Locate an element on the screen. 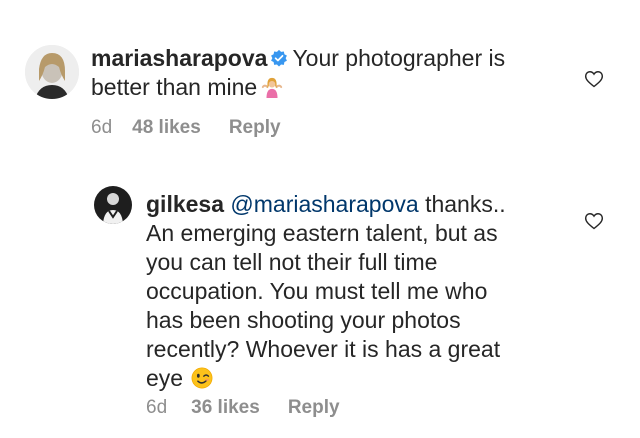  comment-line: has been shooting your photos is located at coordinates (303, 320).